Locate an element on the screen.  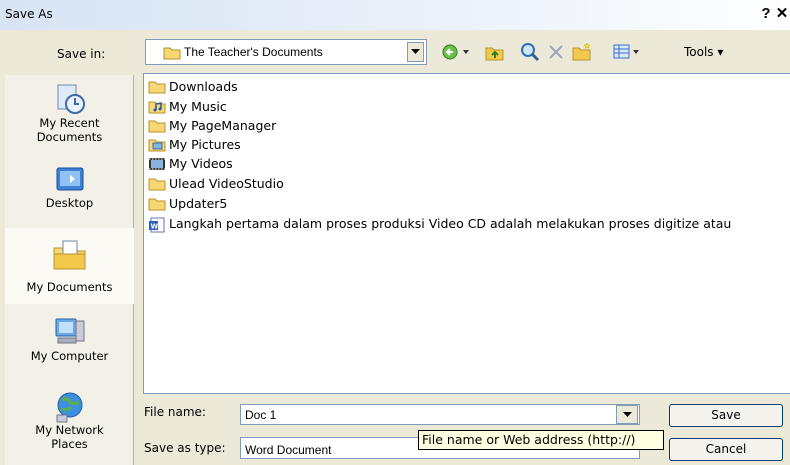
views-icon is located at coordinates (628, 52).